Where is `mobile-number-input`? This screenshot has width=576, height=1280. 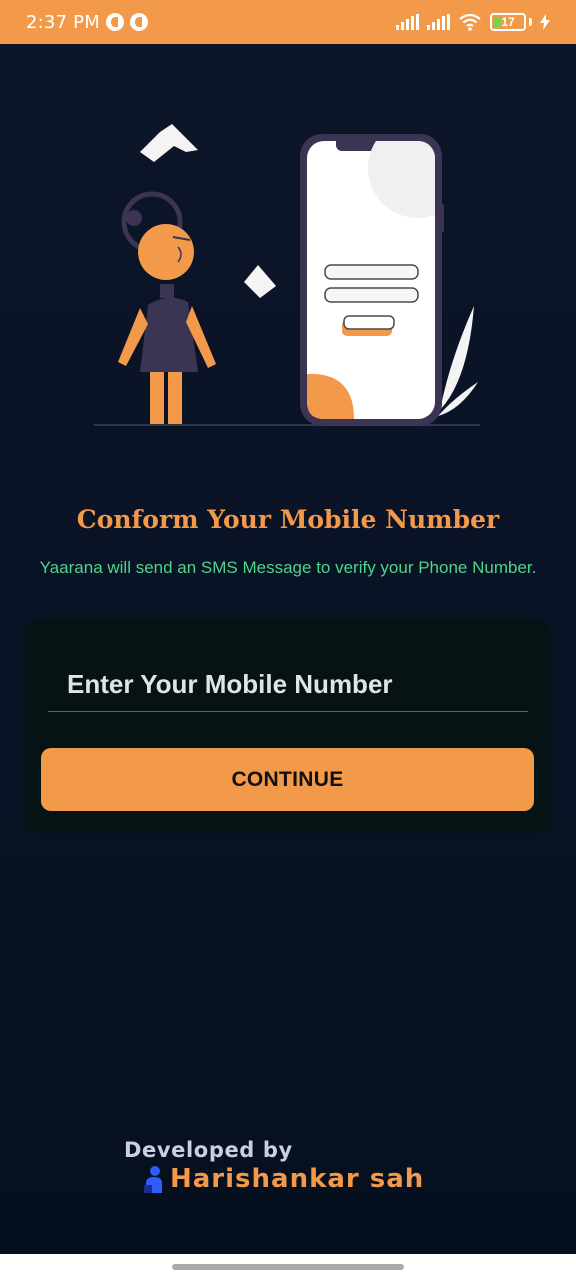
mobile-number-input is located at coordinates (288, 685).